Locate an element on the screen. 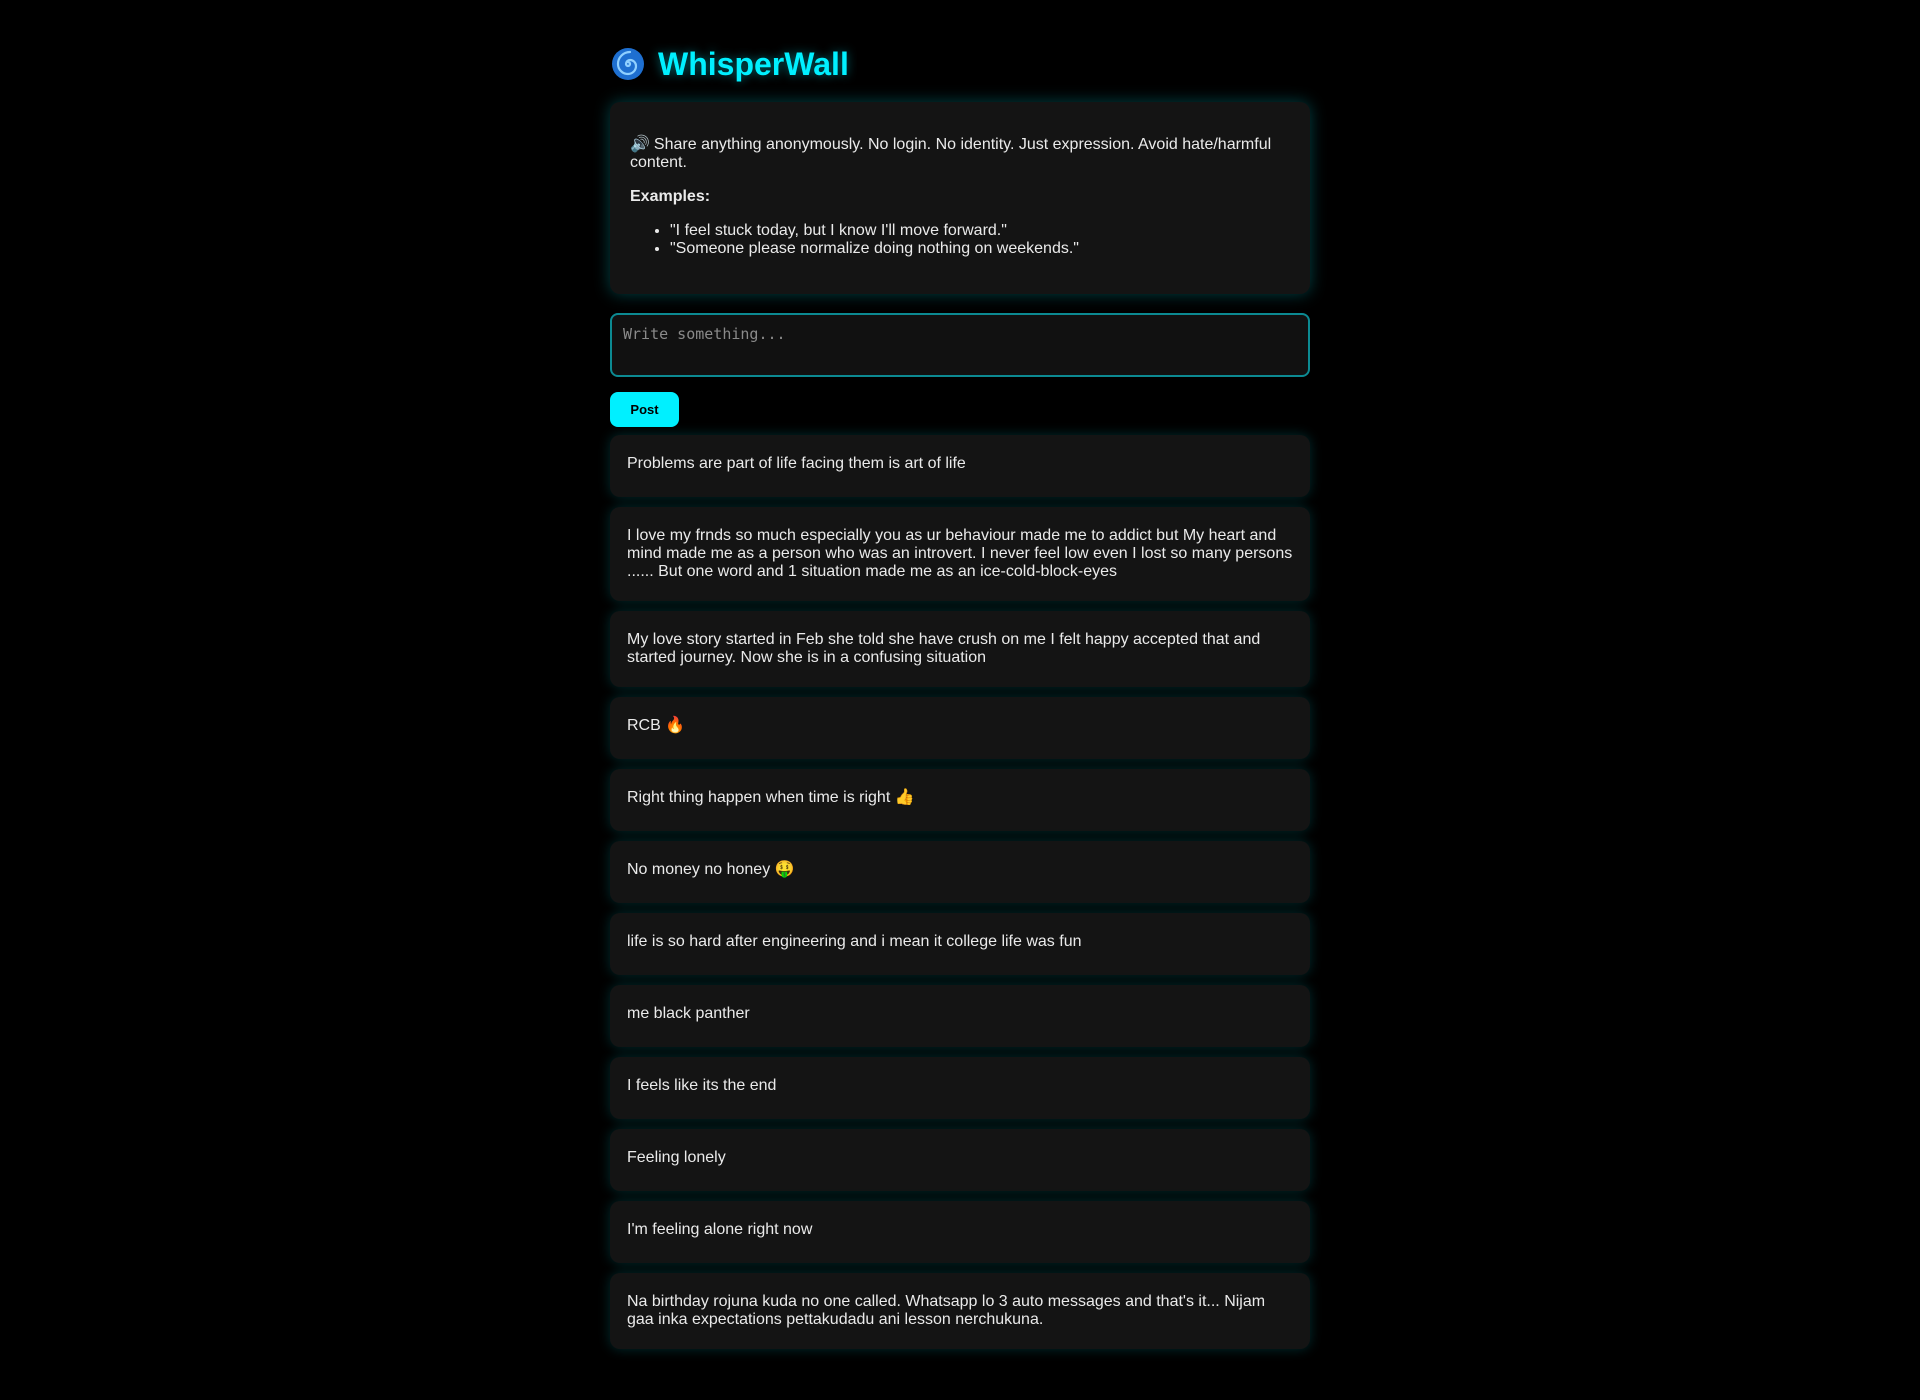 This screenshot has width=1920, height=1400. post-card: Feeling lonely is located at coordinates (960, 1160).